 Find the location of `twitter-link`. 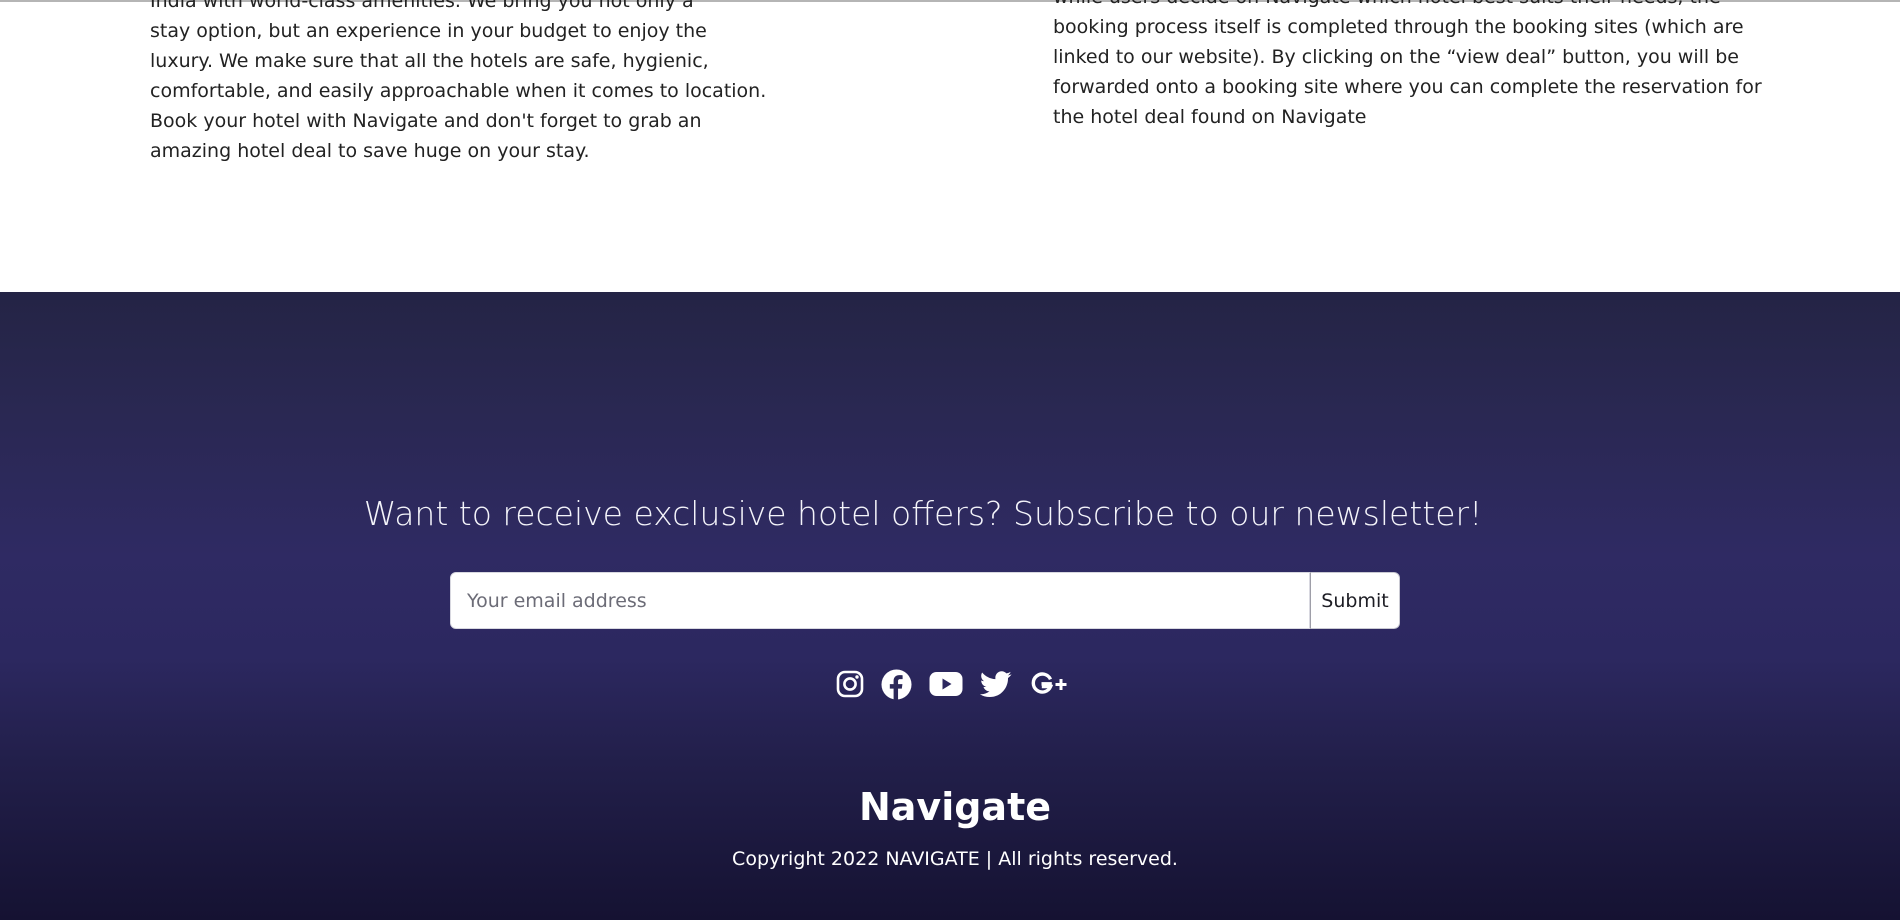

twitter-link is located at coordinates (996, 684).